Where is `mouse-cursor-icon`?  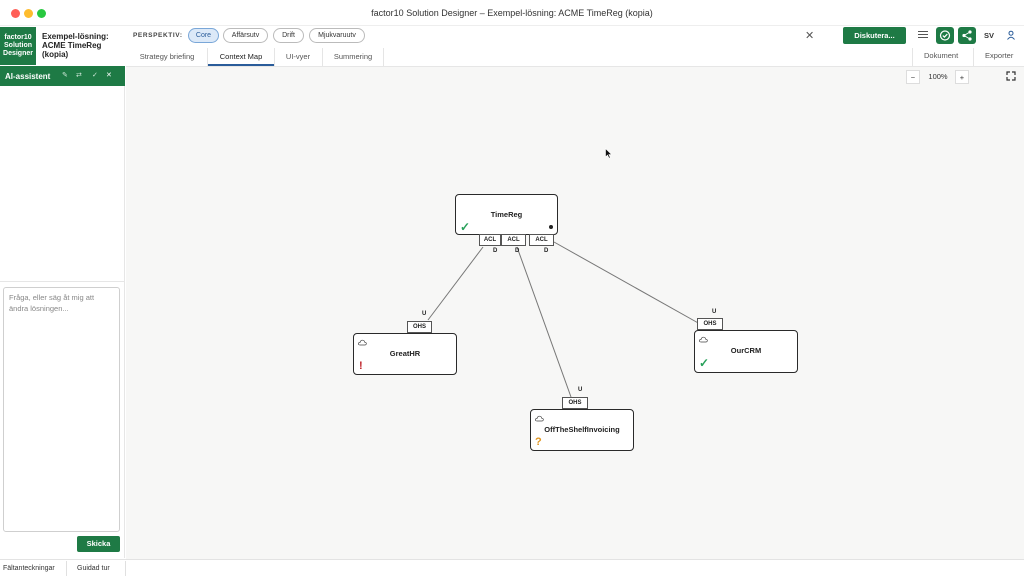
mouse-cursor-icon is located at coordinates (609, 153).